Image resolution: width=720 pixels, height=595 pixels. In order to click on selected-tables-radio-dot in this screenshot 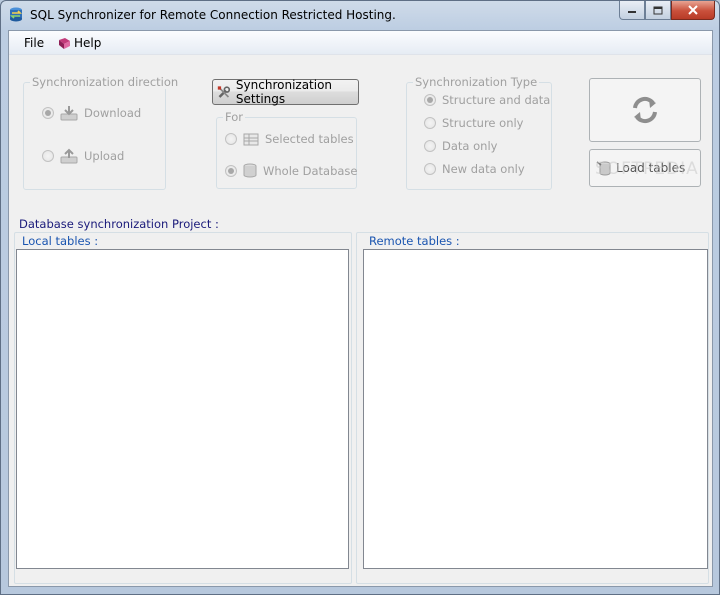, I will do `click(231, 139)`.